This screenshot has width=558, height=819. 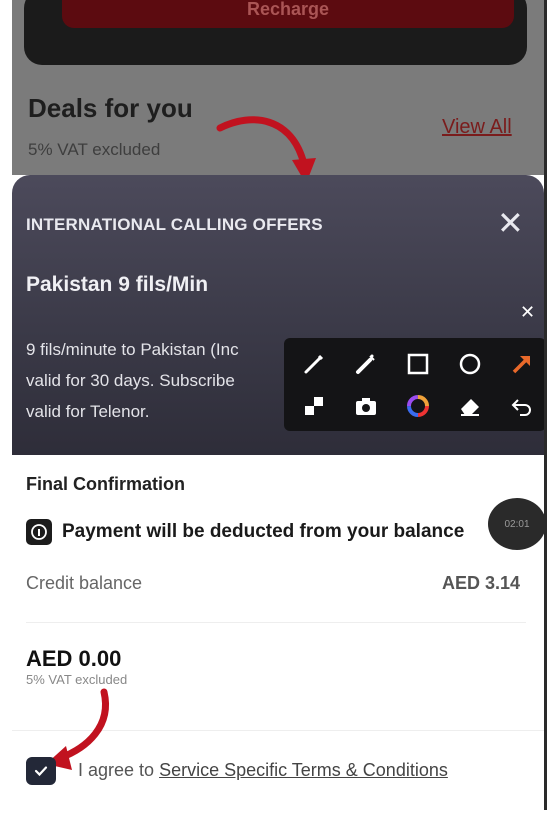 What do you see at coordinates (110, 108) in the screenshot?
I see `deals-title: Deals for you` at bounding box center [110, 108].